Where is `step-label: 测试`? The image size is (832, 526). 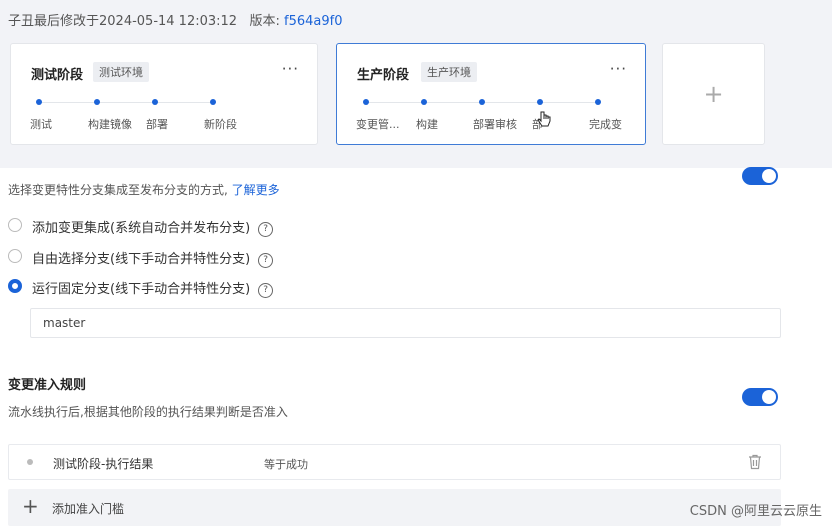 step-label: 测试 is located at coordinates (41, 124).